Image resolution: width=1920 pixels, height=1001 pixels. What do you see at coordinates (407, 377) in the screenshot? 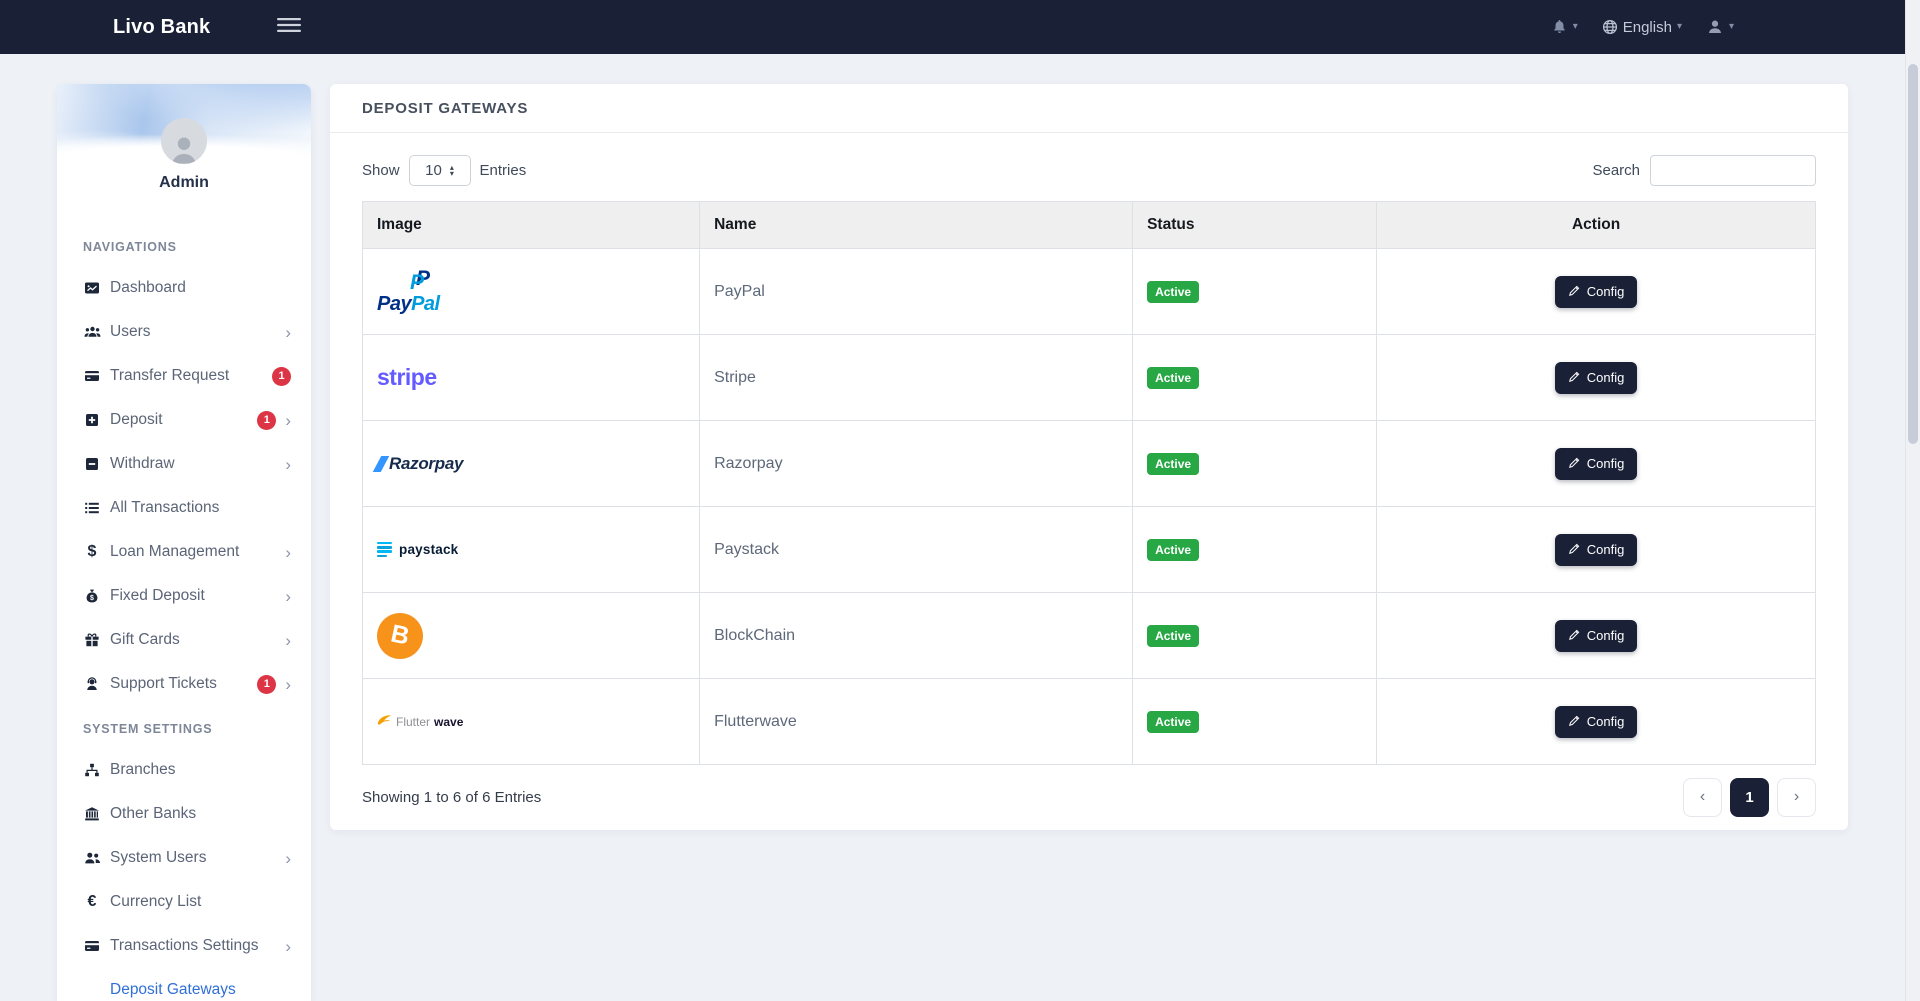
I see `stripe-logo: stripe` at bounding box center [407, 377].